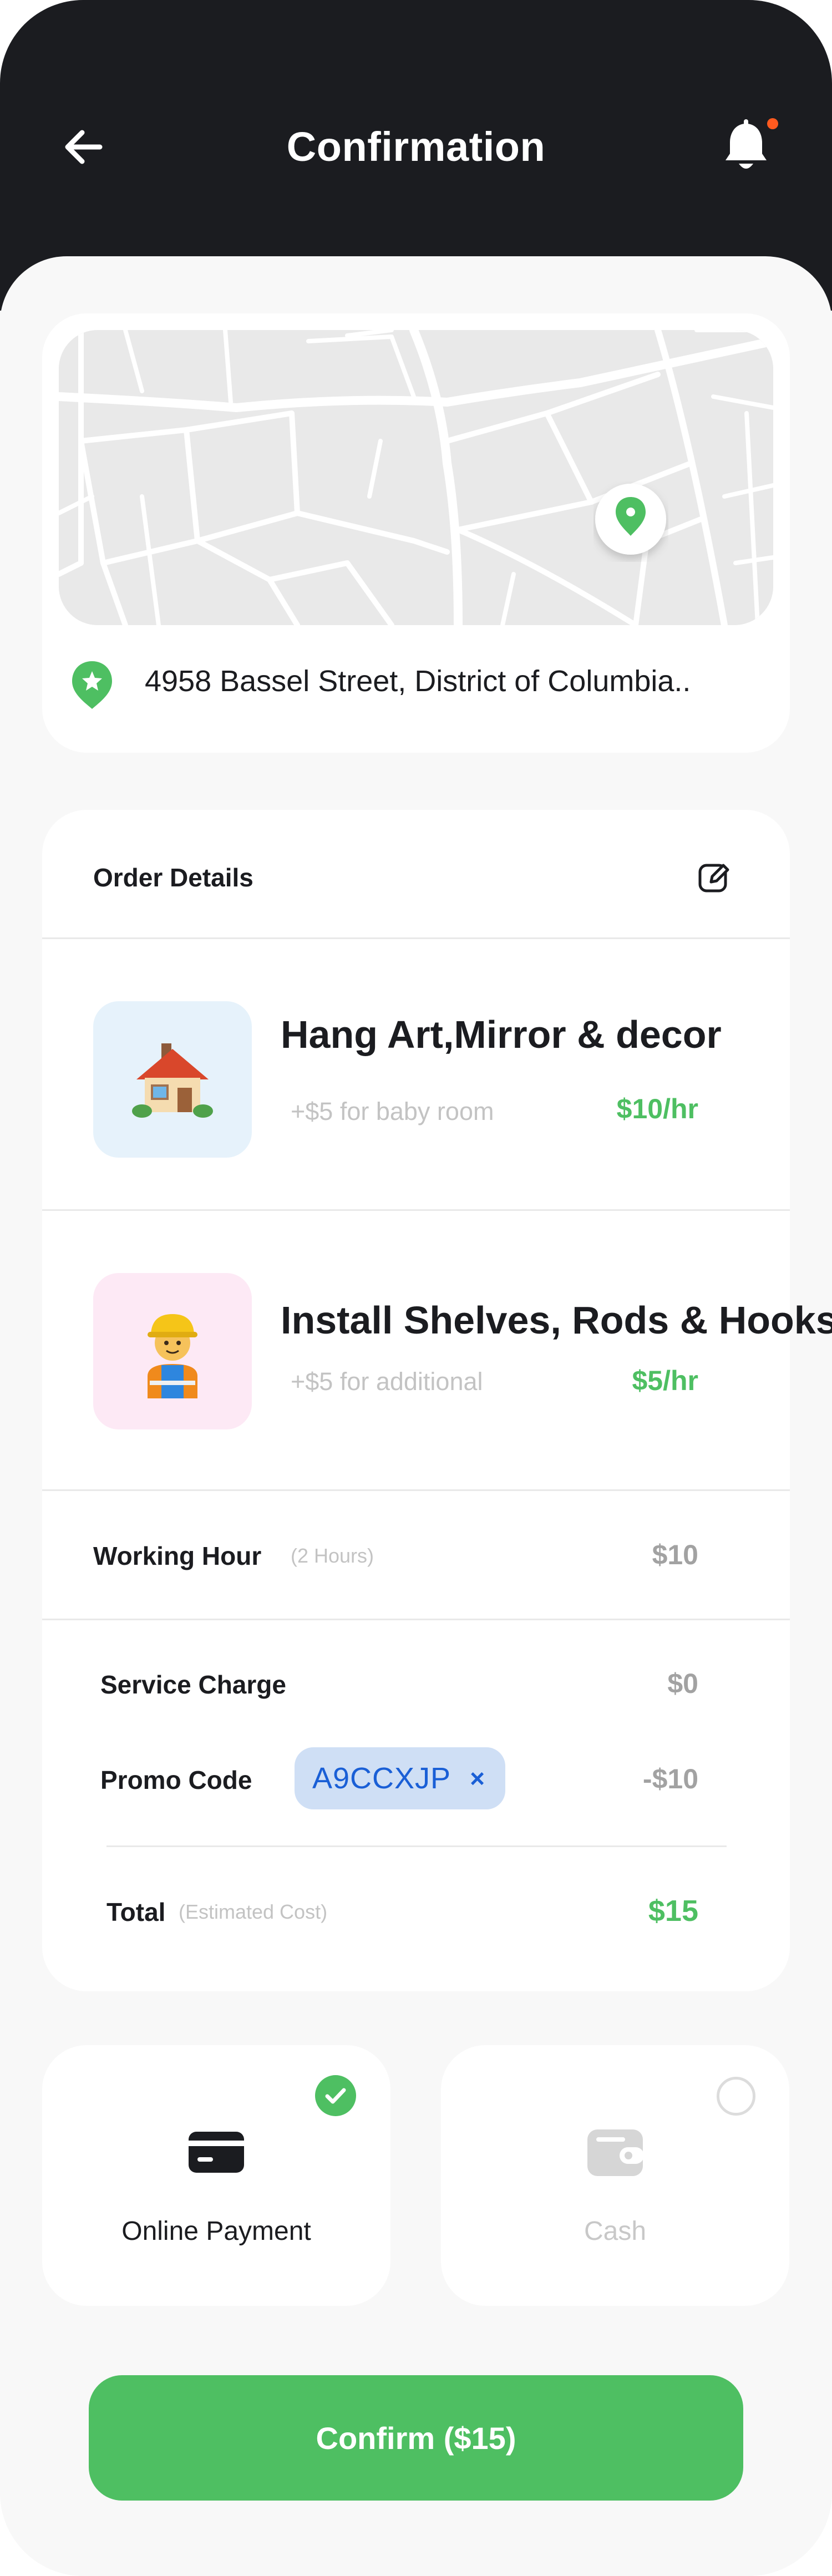 Image resolution: width=832 pixels, height=2576 pixels. What do you see at coordinates (335, 2095) in the screenshot?
I see `selected-check-icon` at bounding box center [335, 2095].